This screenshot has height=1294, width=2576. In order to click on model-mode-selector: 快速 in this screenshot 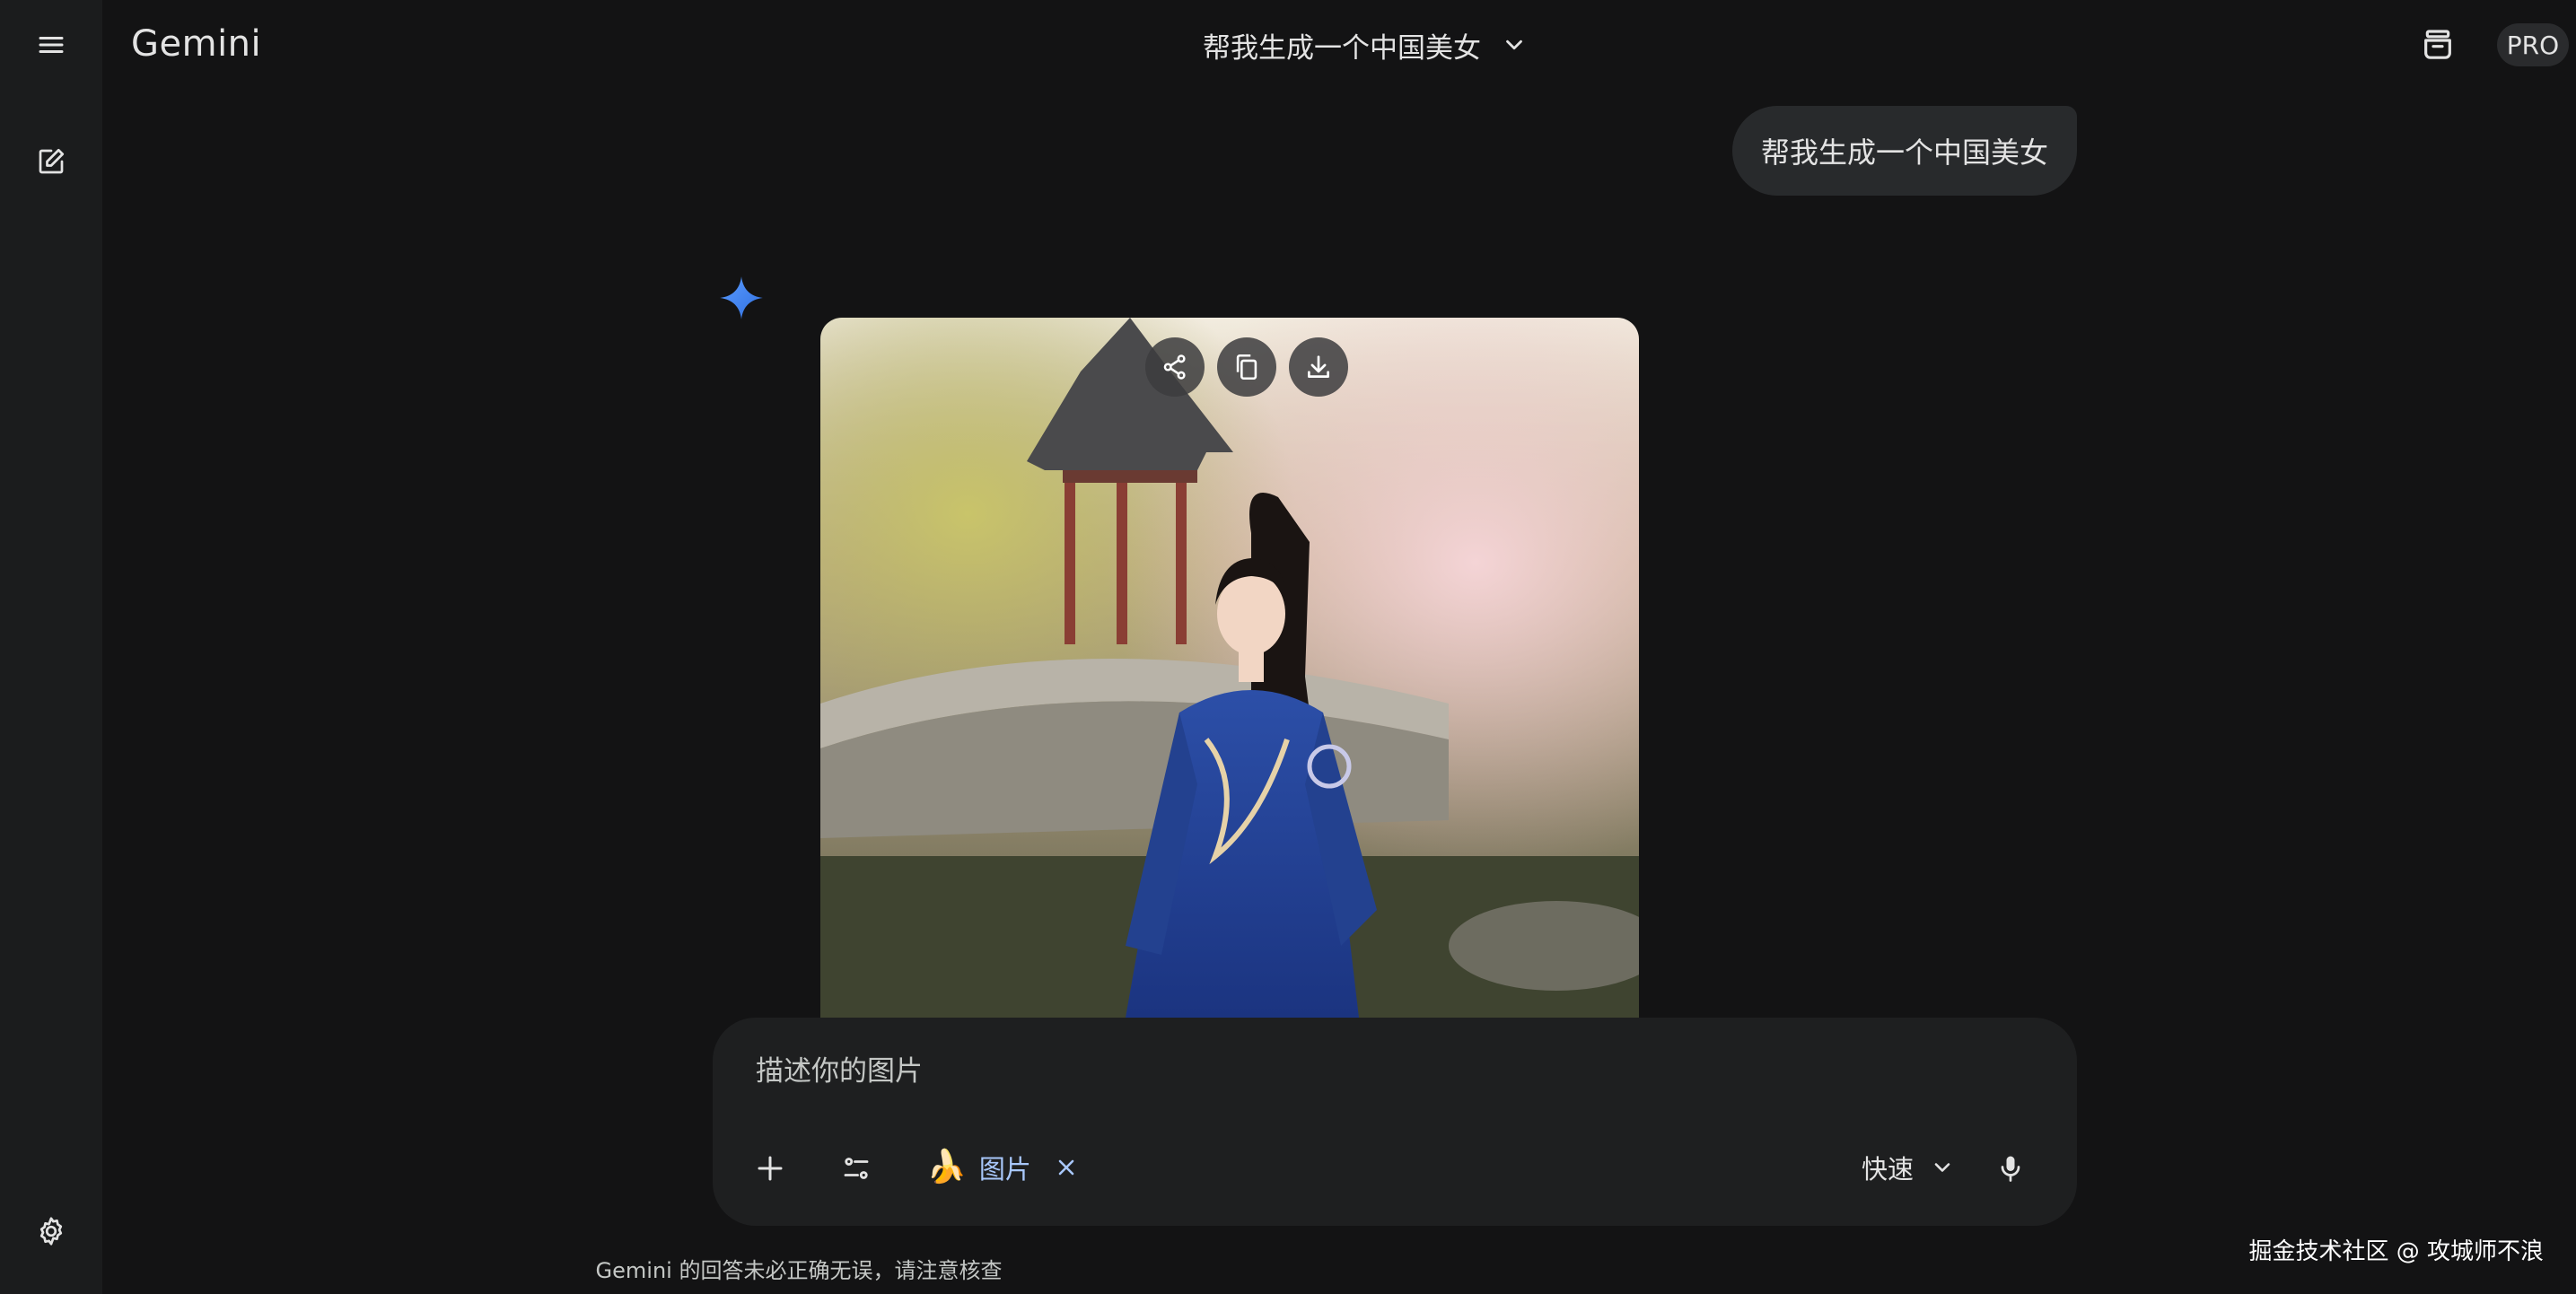, I will do `click(1908, 1168)`.